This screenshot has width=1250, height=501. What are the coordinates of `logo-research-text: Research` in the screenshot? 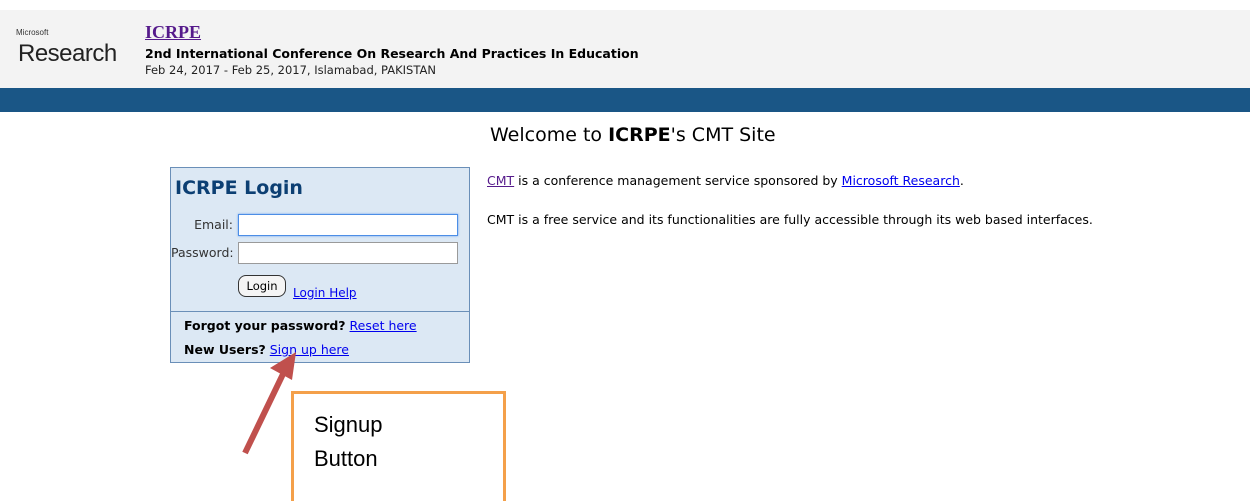 It's located at (67, 53).